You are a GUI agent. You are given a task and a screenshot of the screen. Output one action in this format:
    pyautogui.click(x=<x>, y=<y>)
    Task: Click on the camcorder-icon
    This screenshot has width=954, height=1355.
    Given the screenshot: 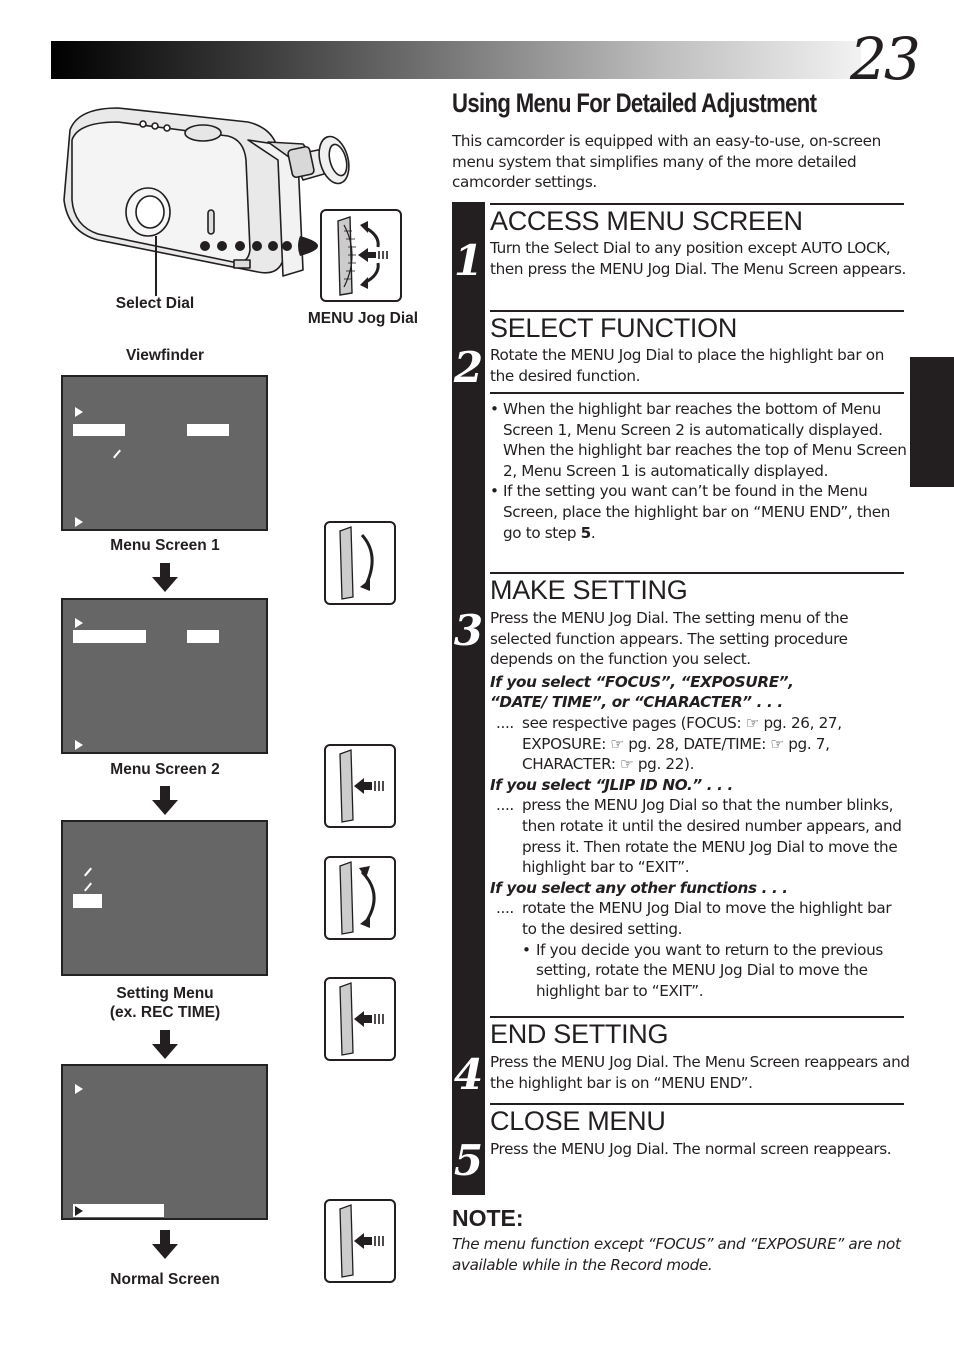 What is the action you would take?
    pyautogui.click(x=206, y=201)
    